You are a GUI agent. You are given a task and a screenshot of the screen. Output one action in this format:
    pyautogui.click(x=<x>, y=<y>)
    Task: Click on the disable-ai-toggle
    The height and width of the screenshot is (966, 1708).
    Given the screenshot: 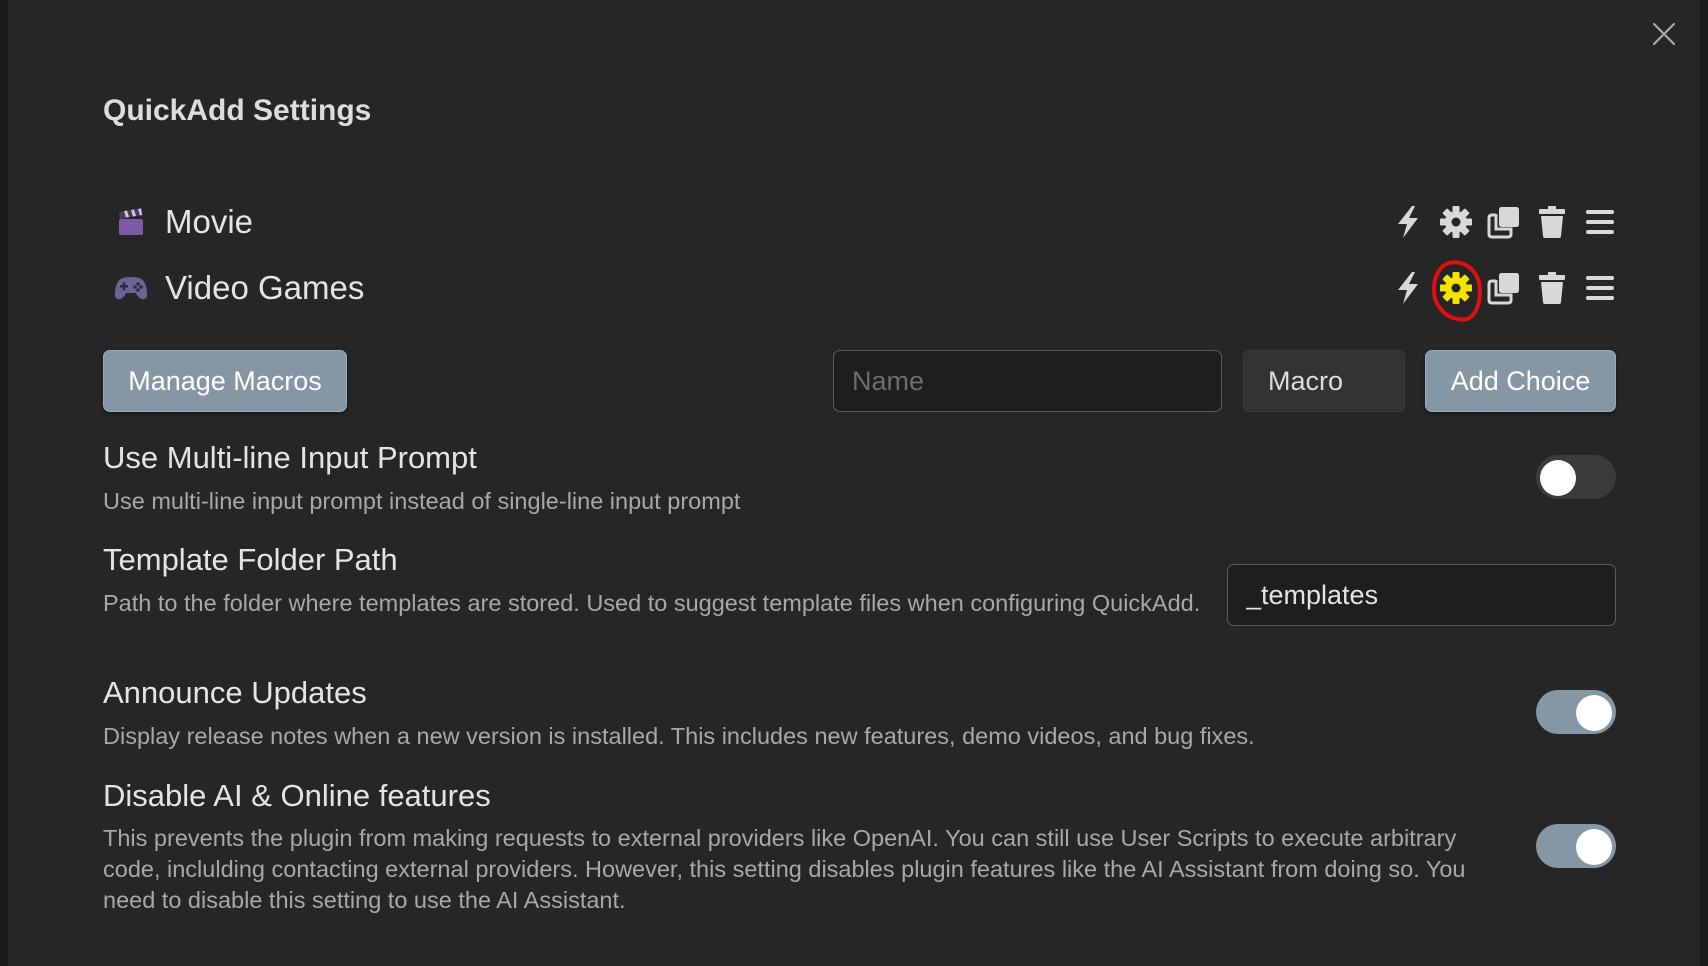 What is the action you would take?
    pyautogui.click(x=1576, y=846)
    